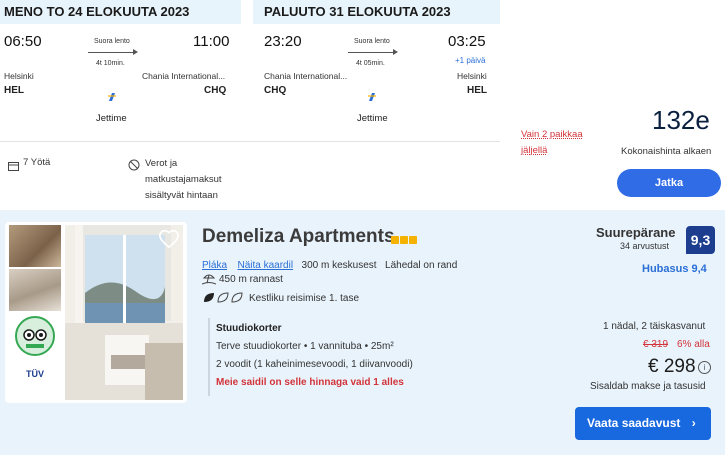  Describe the element at coordinates (110, 63) in the screenshot. I see `outbound-duration: 4t 10min.` at that location.